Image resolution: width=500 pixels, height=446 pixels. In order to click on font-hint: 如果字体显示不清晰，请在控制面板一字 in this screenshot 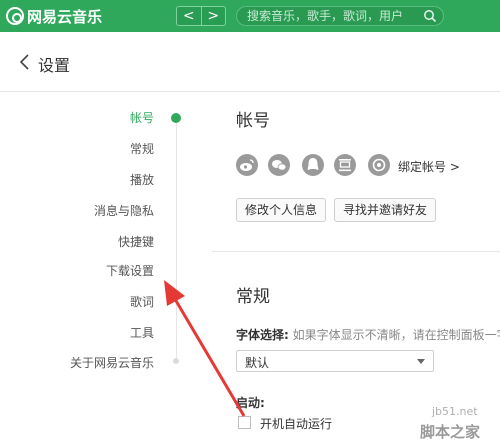, I will do `click(396, 335)`.